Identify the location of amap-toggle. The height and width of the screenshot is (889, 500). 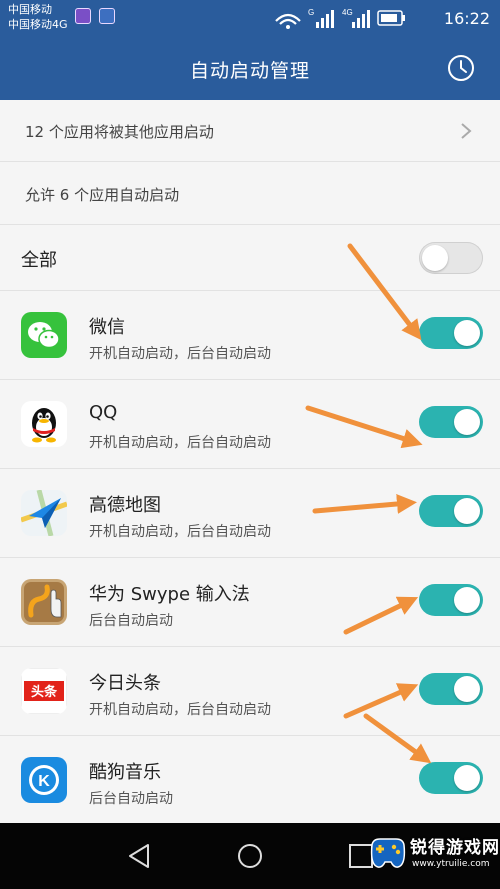
(451, 511).